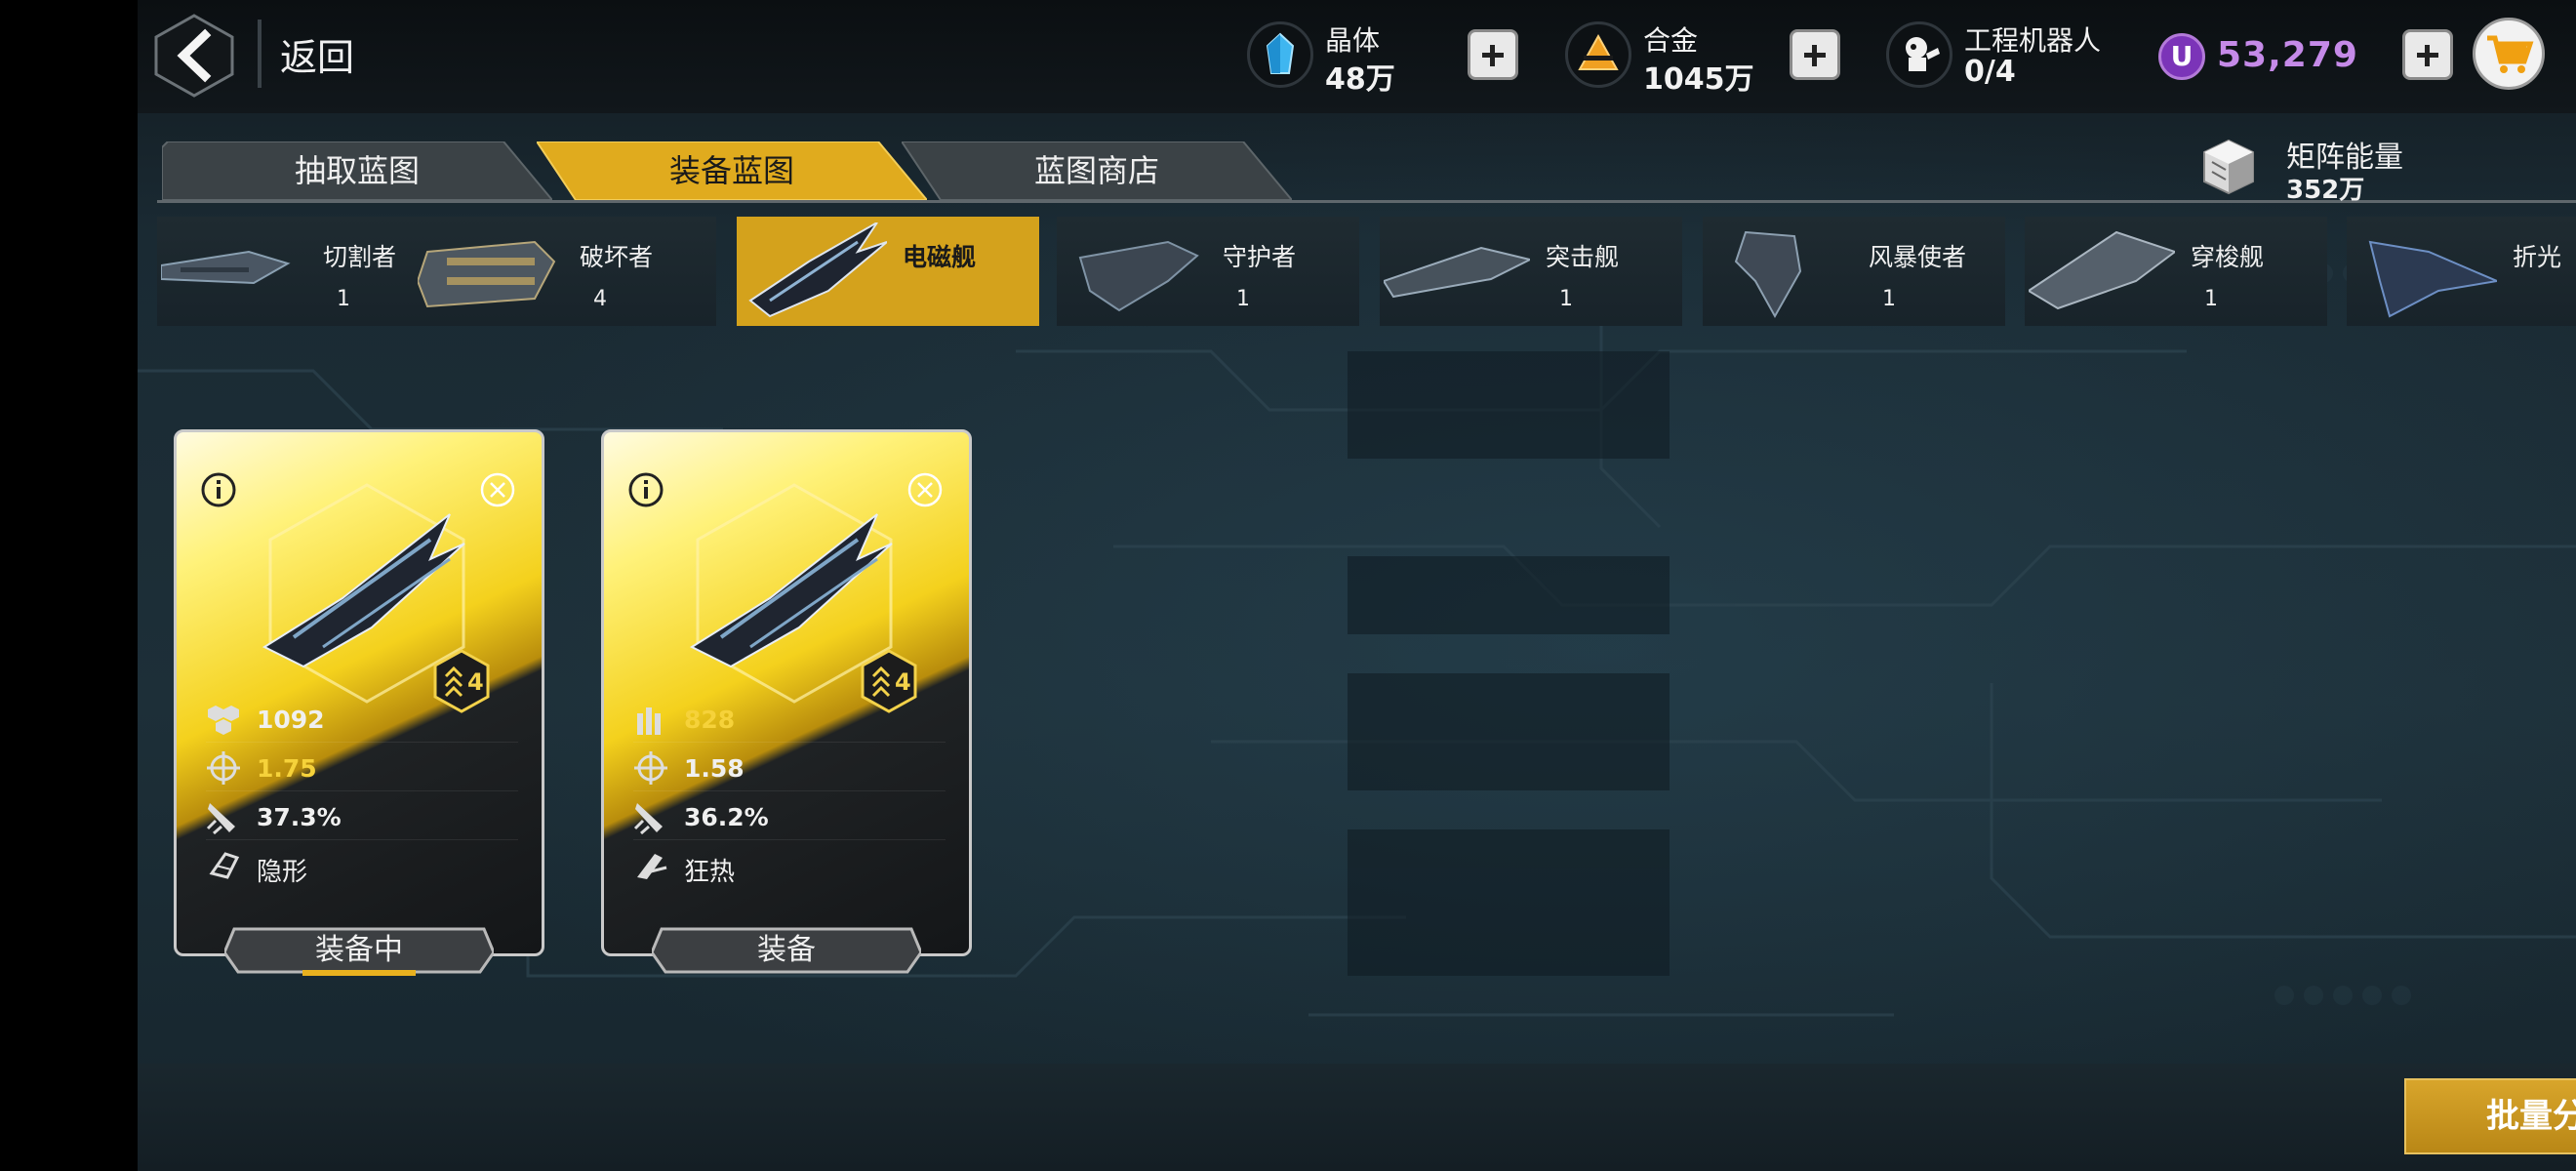 This screenshot has height=1171, width=2576. I want to click on add-premium-button, so click(2427, 54).